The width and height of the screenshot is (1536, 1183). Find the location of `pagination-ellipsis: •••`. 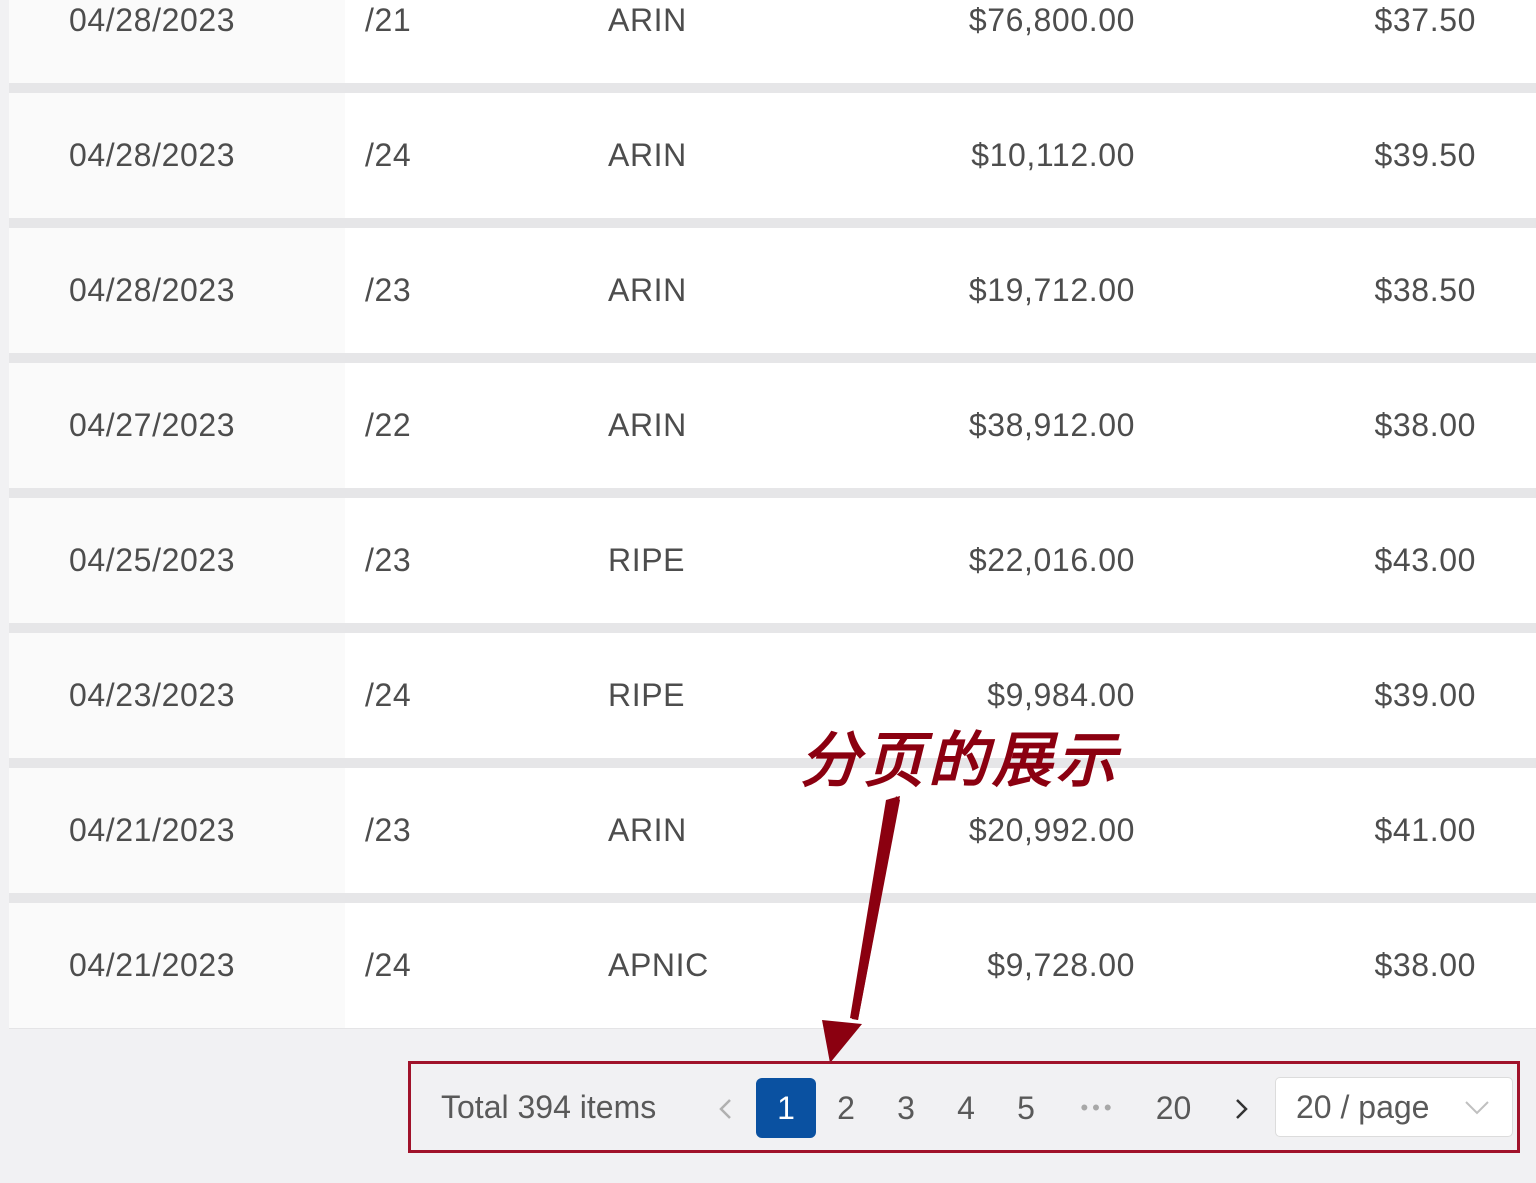

pagination-ellipsis: ••• is located at coordinates (1098, 1108).